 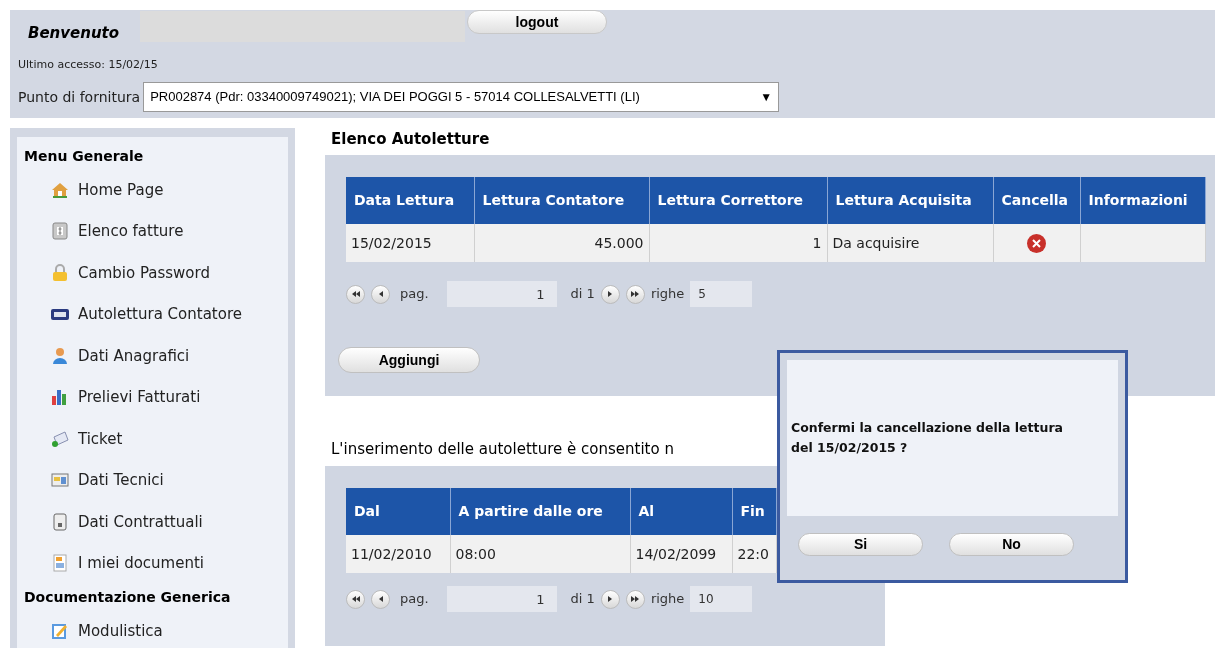 What do you see at coordinates (502, 449) in the screenshot?
I see `section-title: L'inserimento delle autoletture è consentito n` at bounding box center [502, 449].